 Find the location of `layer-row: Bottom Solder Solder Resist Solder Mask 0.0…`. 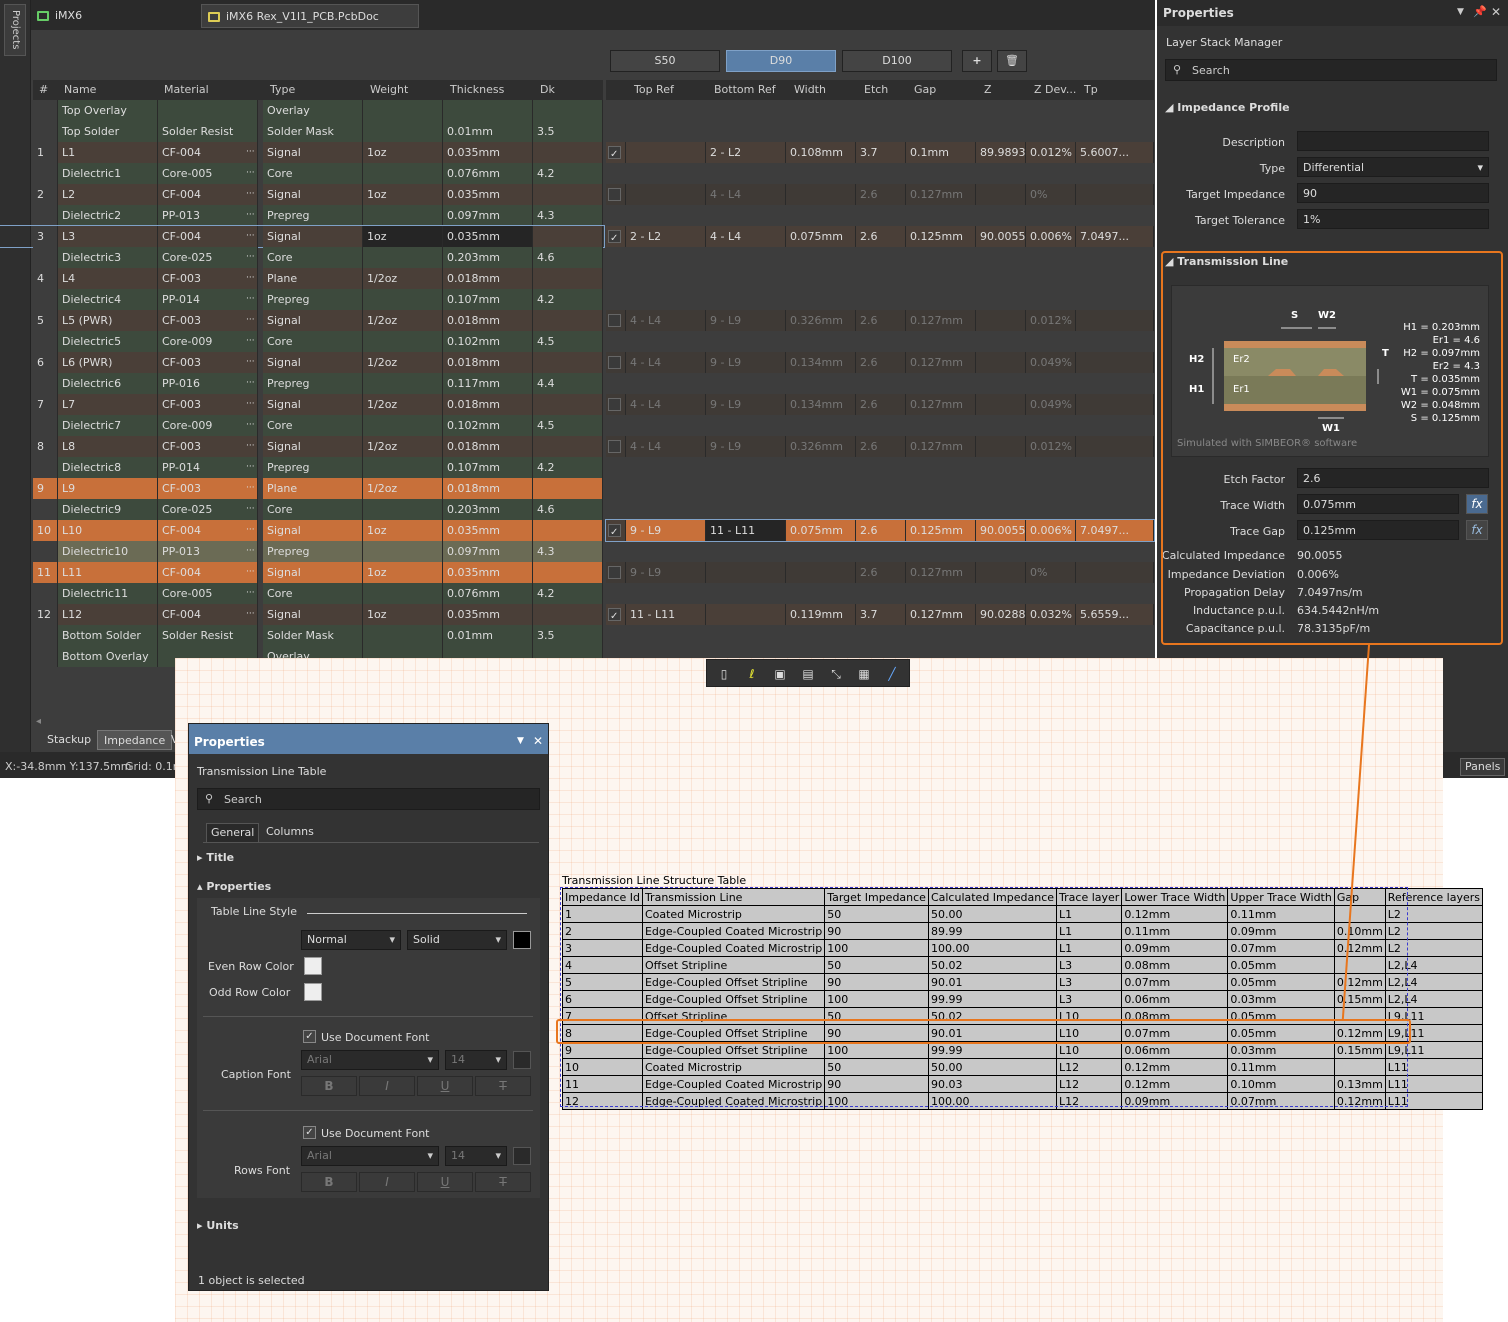

layer-row: Bottom Solder Solder Resist Solder Mask 0.0… is located at coordinates (302, 635).